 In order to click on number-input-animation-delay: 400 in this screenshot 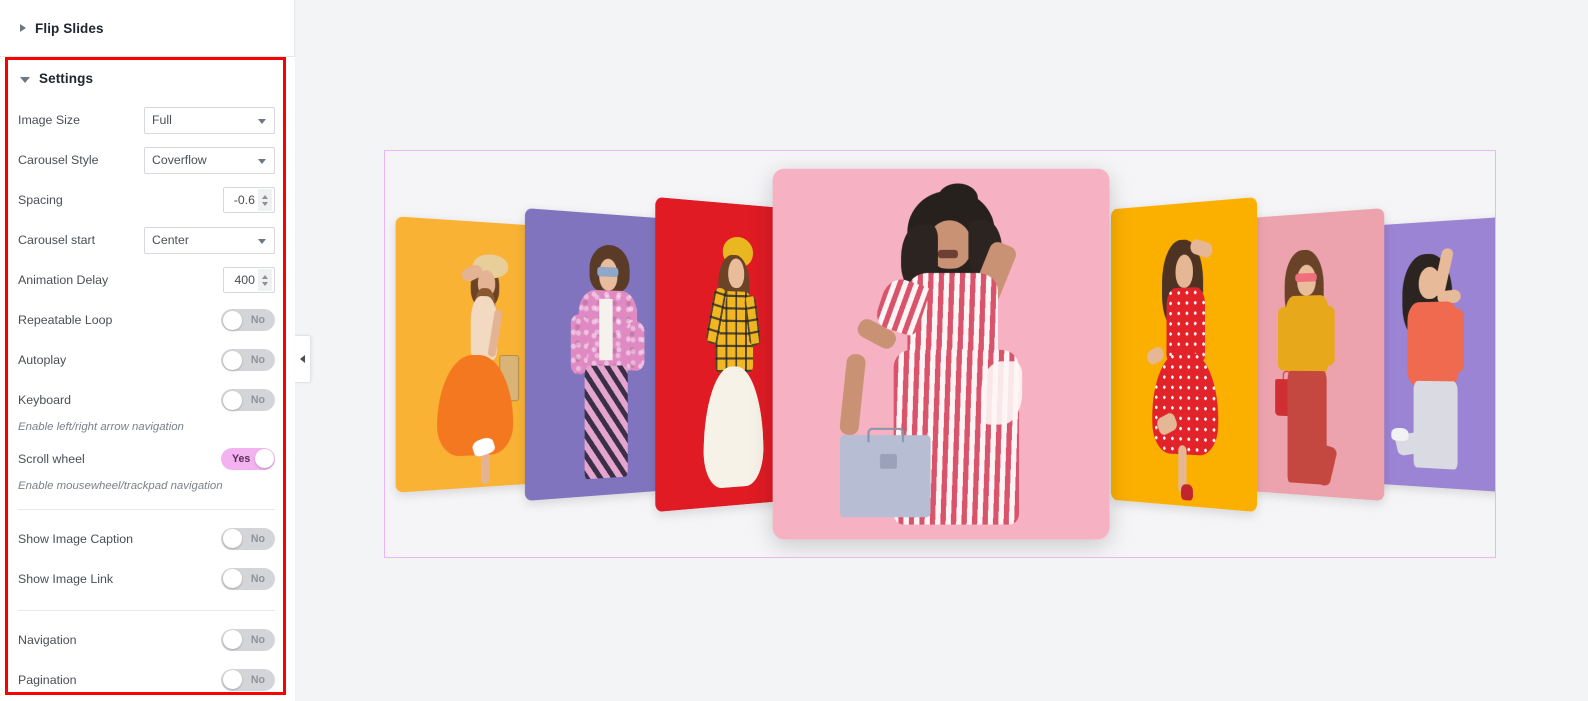, I will do `click(249, 280)`.